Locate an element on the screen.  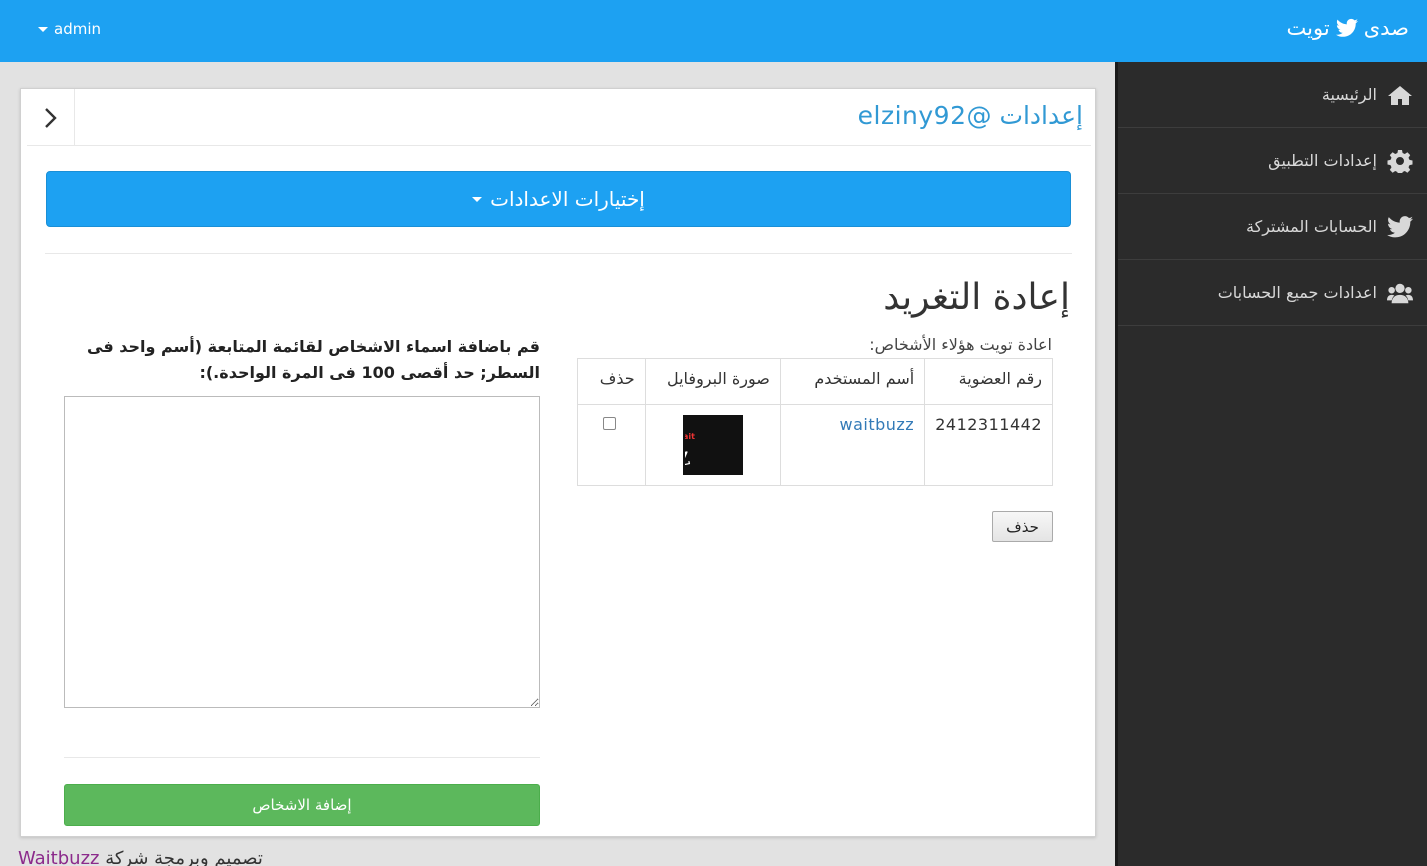
settings-options-dropdown: إختيارات الاعدادات is located at coordinates (558, 199).